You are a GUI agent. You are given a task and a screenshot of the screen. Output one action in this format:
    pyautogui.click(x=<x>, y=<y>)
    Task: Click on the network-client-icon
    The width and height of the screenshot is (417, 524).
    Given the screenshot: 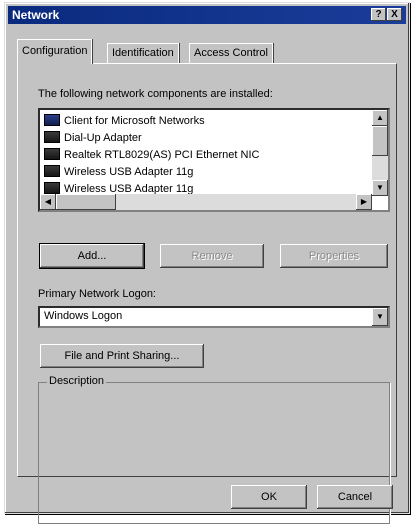 What is the action you would take?
    pyautogui.click(x=52, y=120)
    